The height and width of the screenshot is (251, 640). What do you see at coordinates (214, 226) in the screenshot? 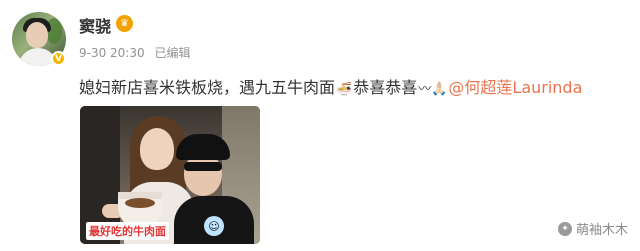
I see `shirt-smiley-icon: ☺` at bounding box center [214, 226].